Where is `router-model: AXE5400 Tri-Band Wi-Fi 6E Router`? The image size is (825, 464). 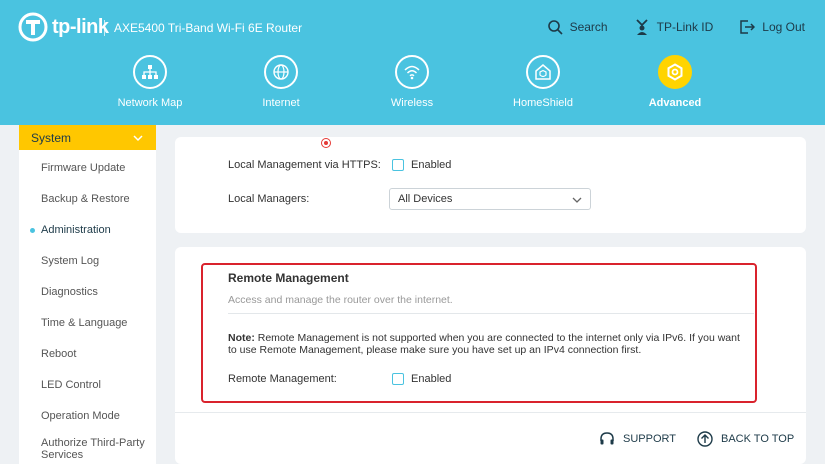
router-model: AXE5400 Tri-Band Wi-Fi 6E Router is located at coordinates (208, 28).